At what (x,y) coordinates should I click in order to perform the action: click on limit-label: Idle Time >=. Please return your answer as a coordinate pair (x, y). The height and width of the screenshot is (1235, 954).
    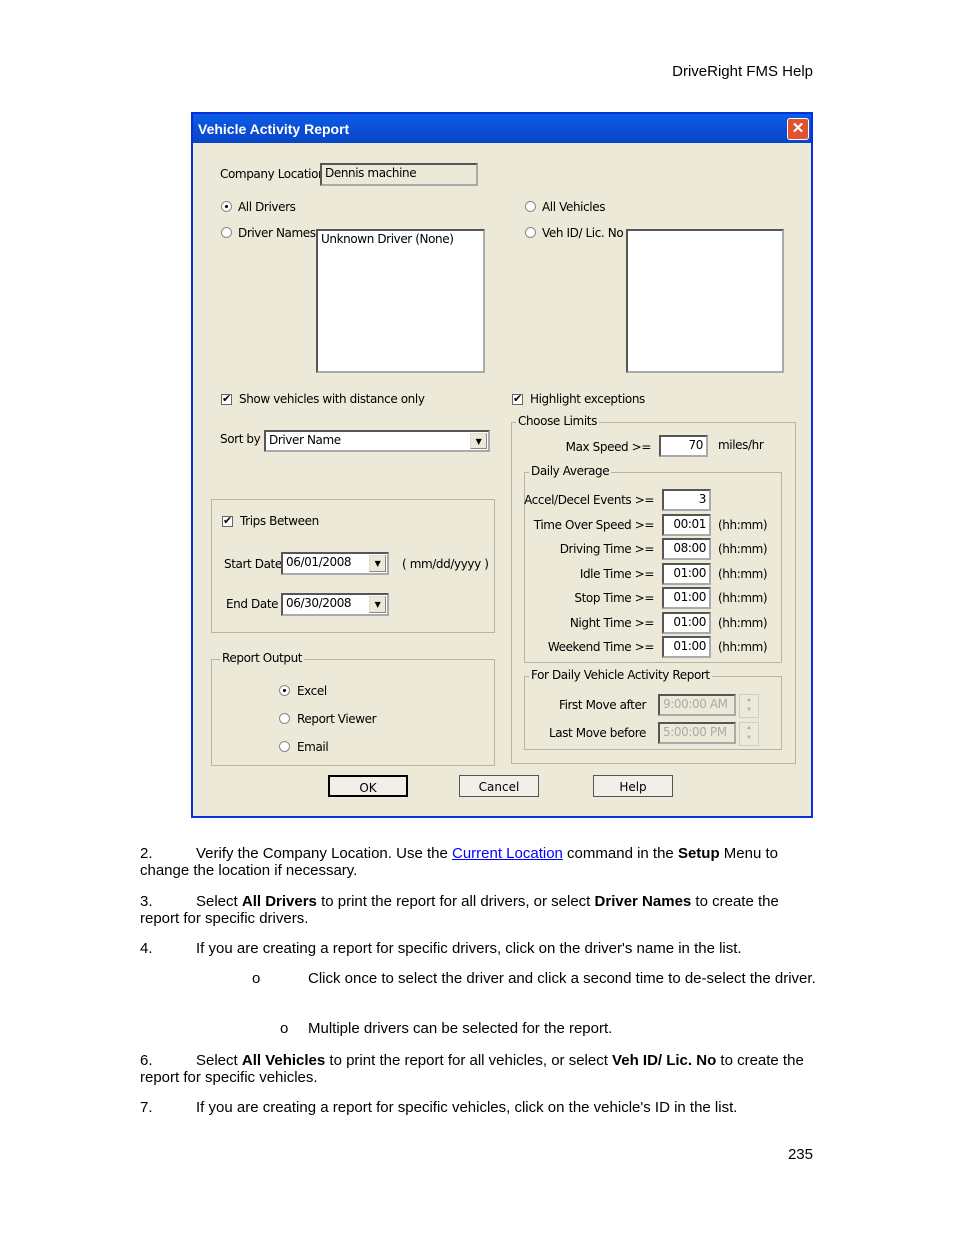
    Looking at the image, I should click on (617, 573).